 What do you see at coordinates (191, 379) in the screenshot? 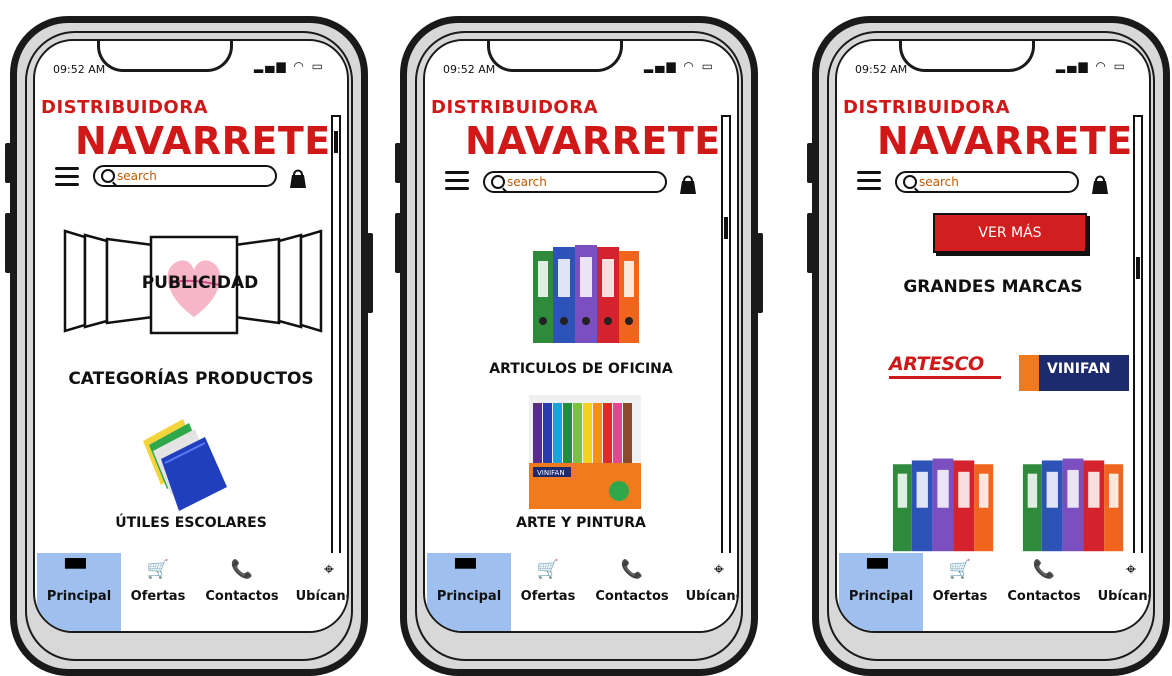
I see `section-title-categories: CATEGORÍAS PRODUCTOS` at bounding box center [191, 379].